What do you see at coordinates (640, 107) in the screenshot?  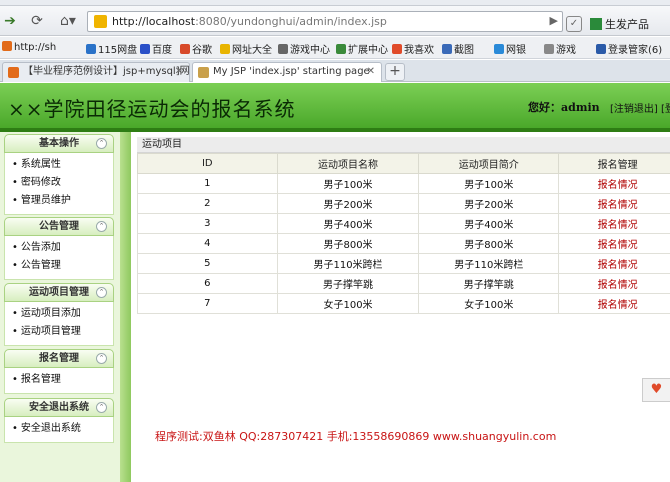 I see `logout-link: [注销退出] [登` at bounding box center [640, 107].